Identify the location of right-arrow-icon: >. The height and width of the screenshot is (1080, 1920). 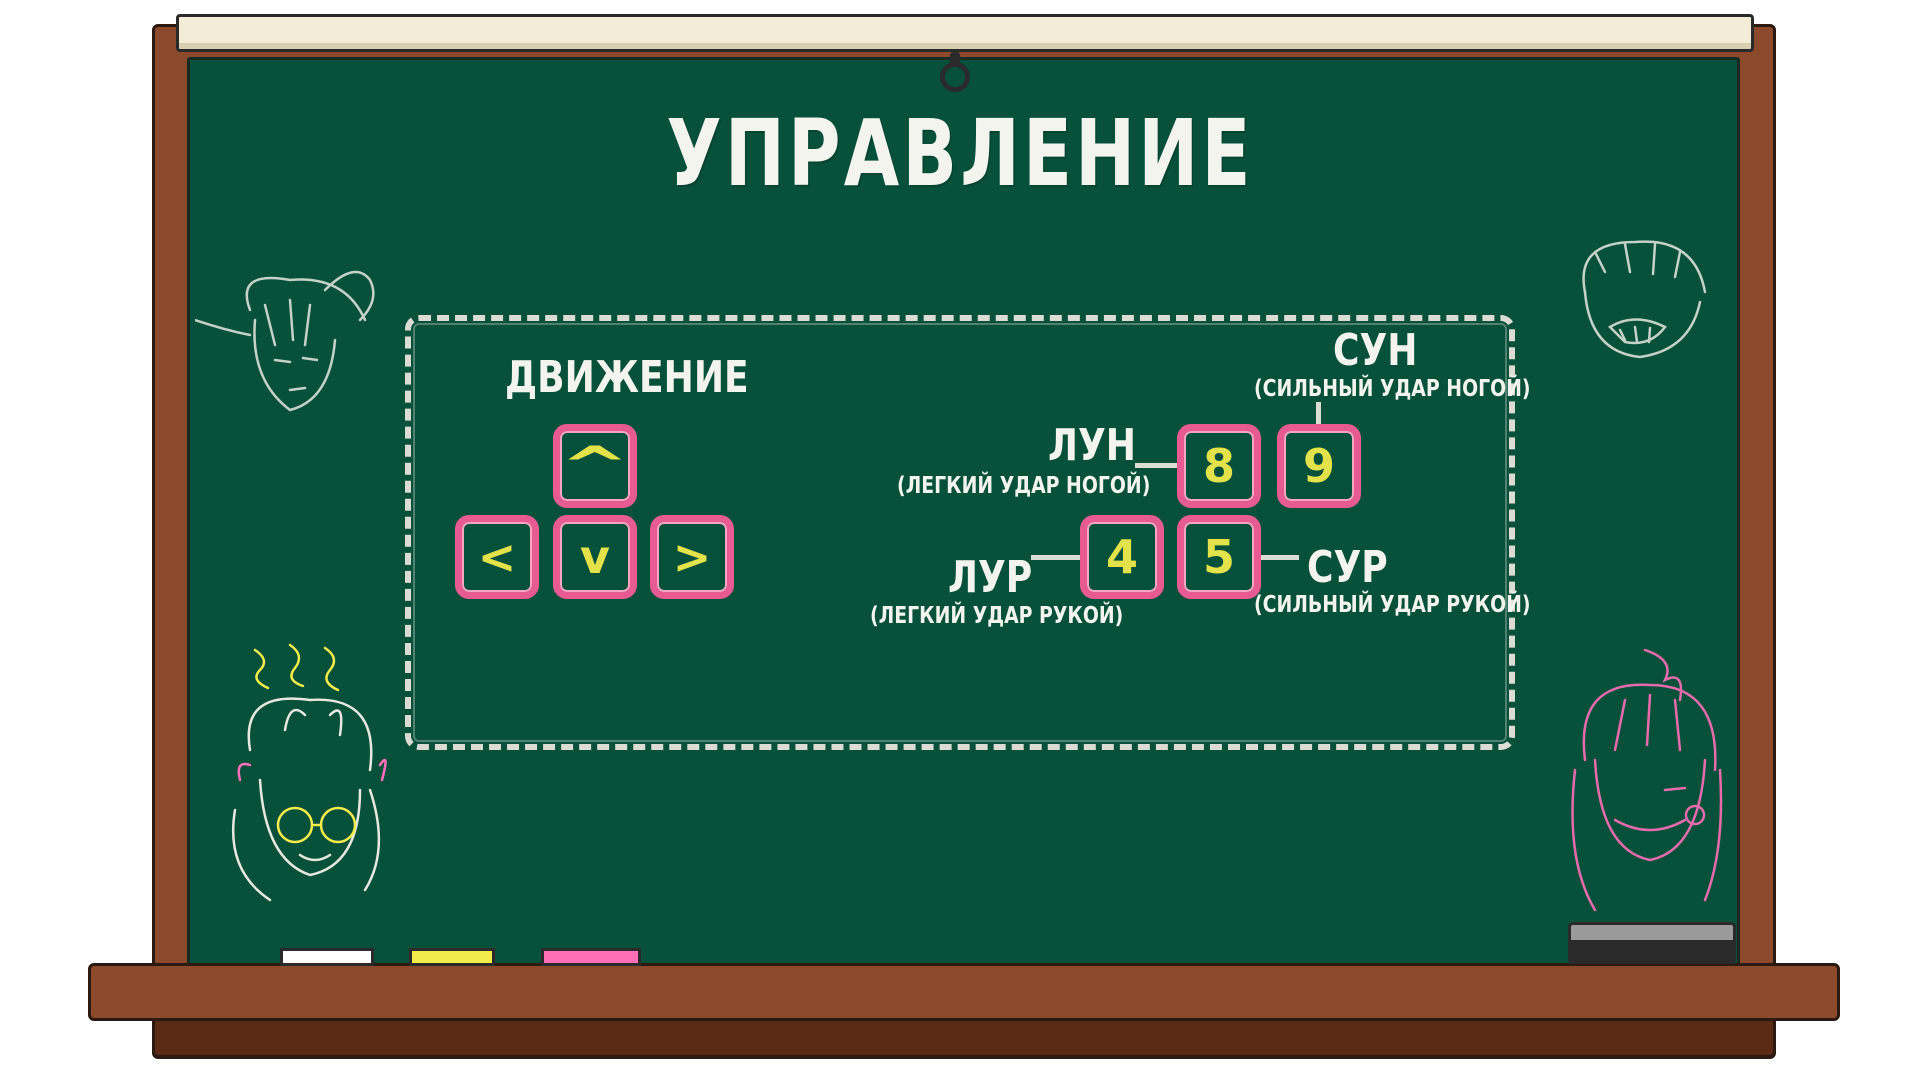
(692, 557).